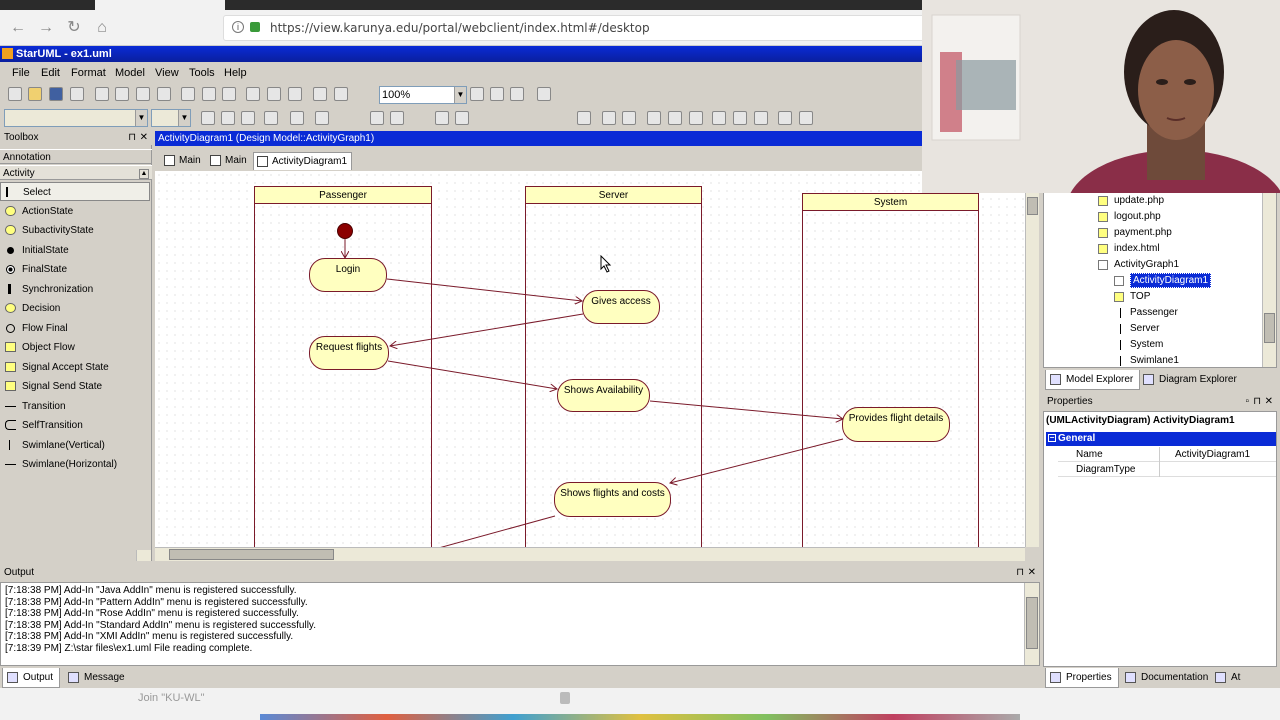 The height and width of the screenshot is (720, 1280). I want to click on send-back-icon, so click(629, 118).